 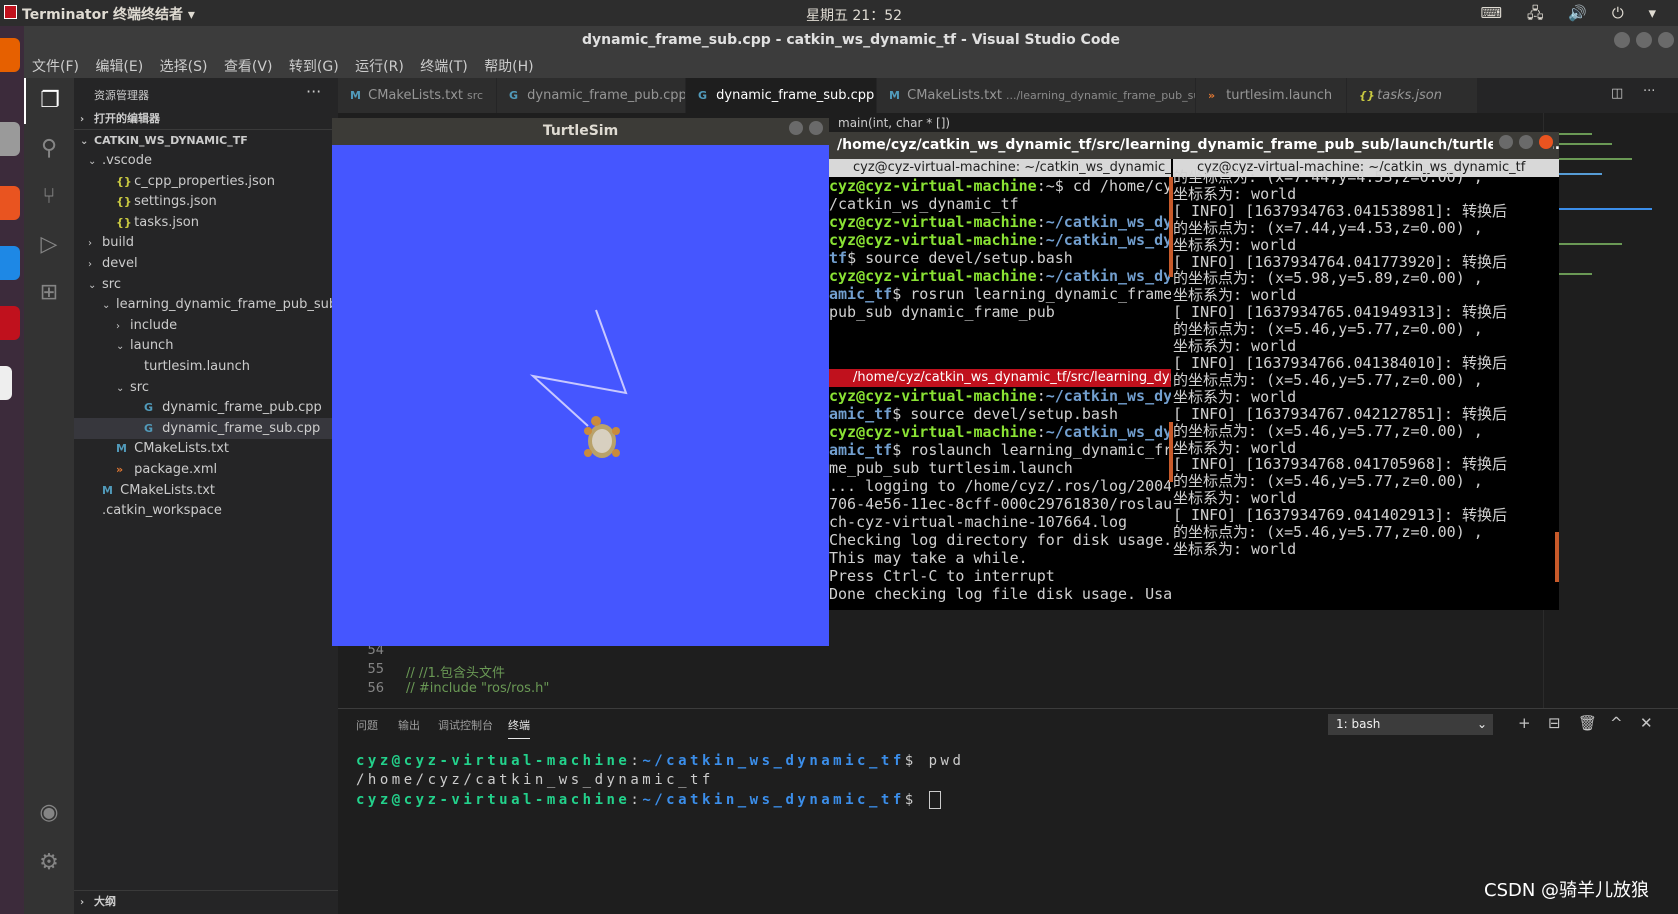 I want to click on tab-turtlesim-launch: » turtlesim.launch, so click(x=1271, y=95).